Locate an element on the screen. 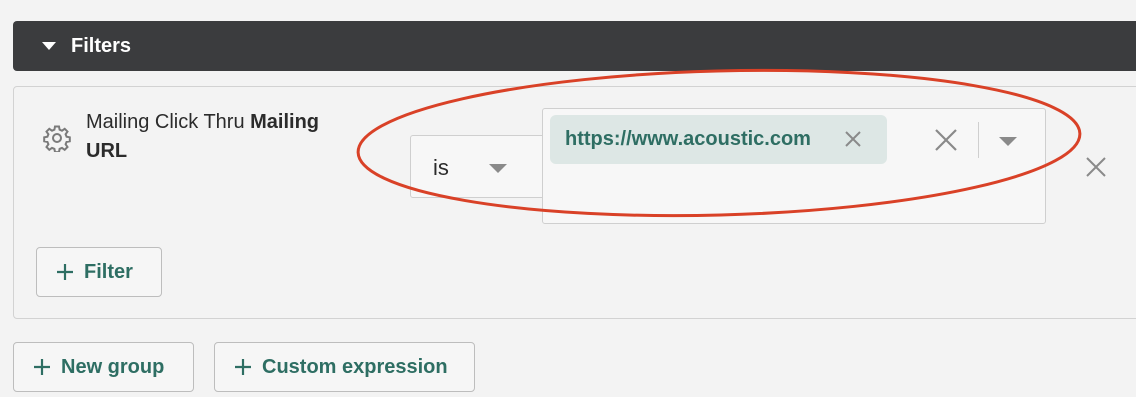  filters-header: Filters is located at coordinates (574, 46).